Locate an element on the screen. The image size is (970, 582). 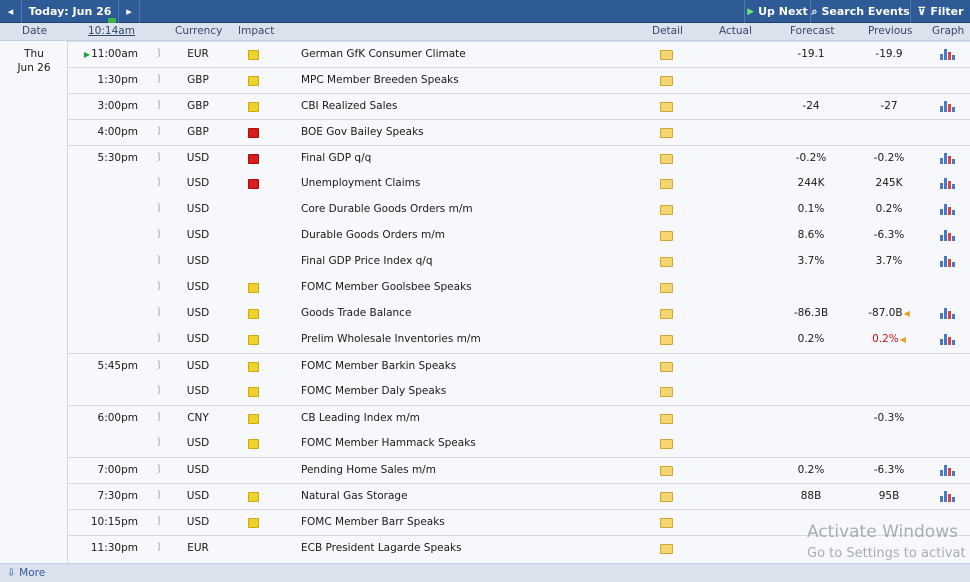
filter-button: ⊽ Filter is located at coordinates (940, 11).